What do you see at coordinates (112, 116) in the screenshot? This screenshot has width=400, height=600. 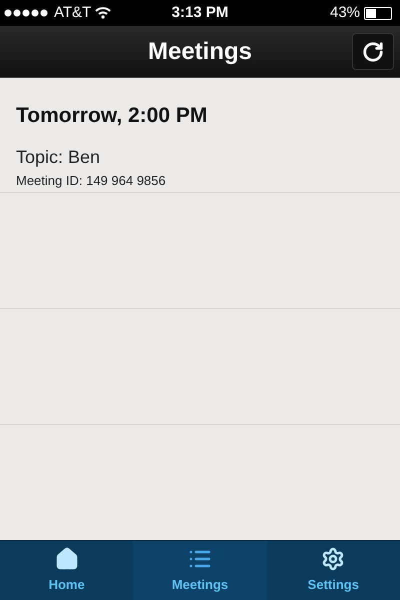 I see `meeting-time: Tomorrow, 2:00 PM` at bounding box center [112, 116].